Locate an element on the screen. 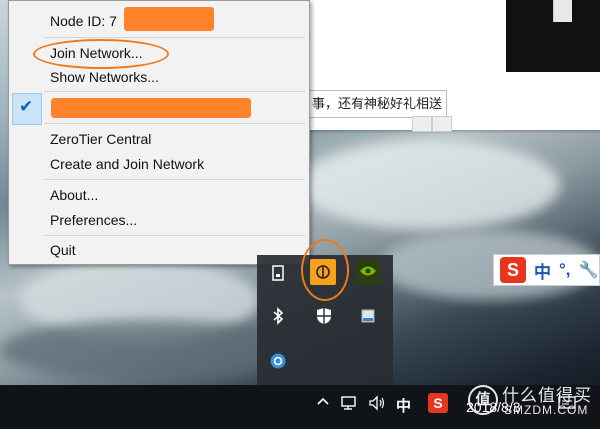 The image size is (600, 429). network-icon is located at coordinates (350, 405).